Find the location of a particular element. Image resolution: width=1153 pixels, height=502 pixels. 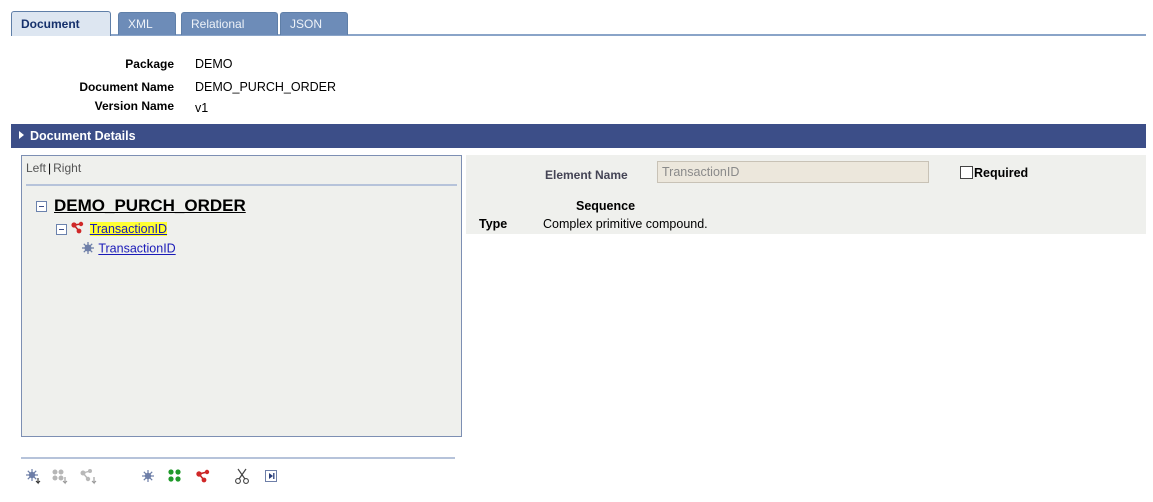

expand-triangle-icon is located at coordinates (21, 135).